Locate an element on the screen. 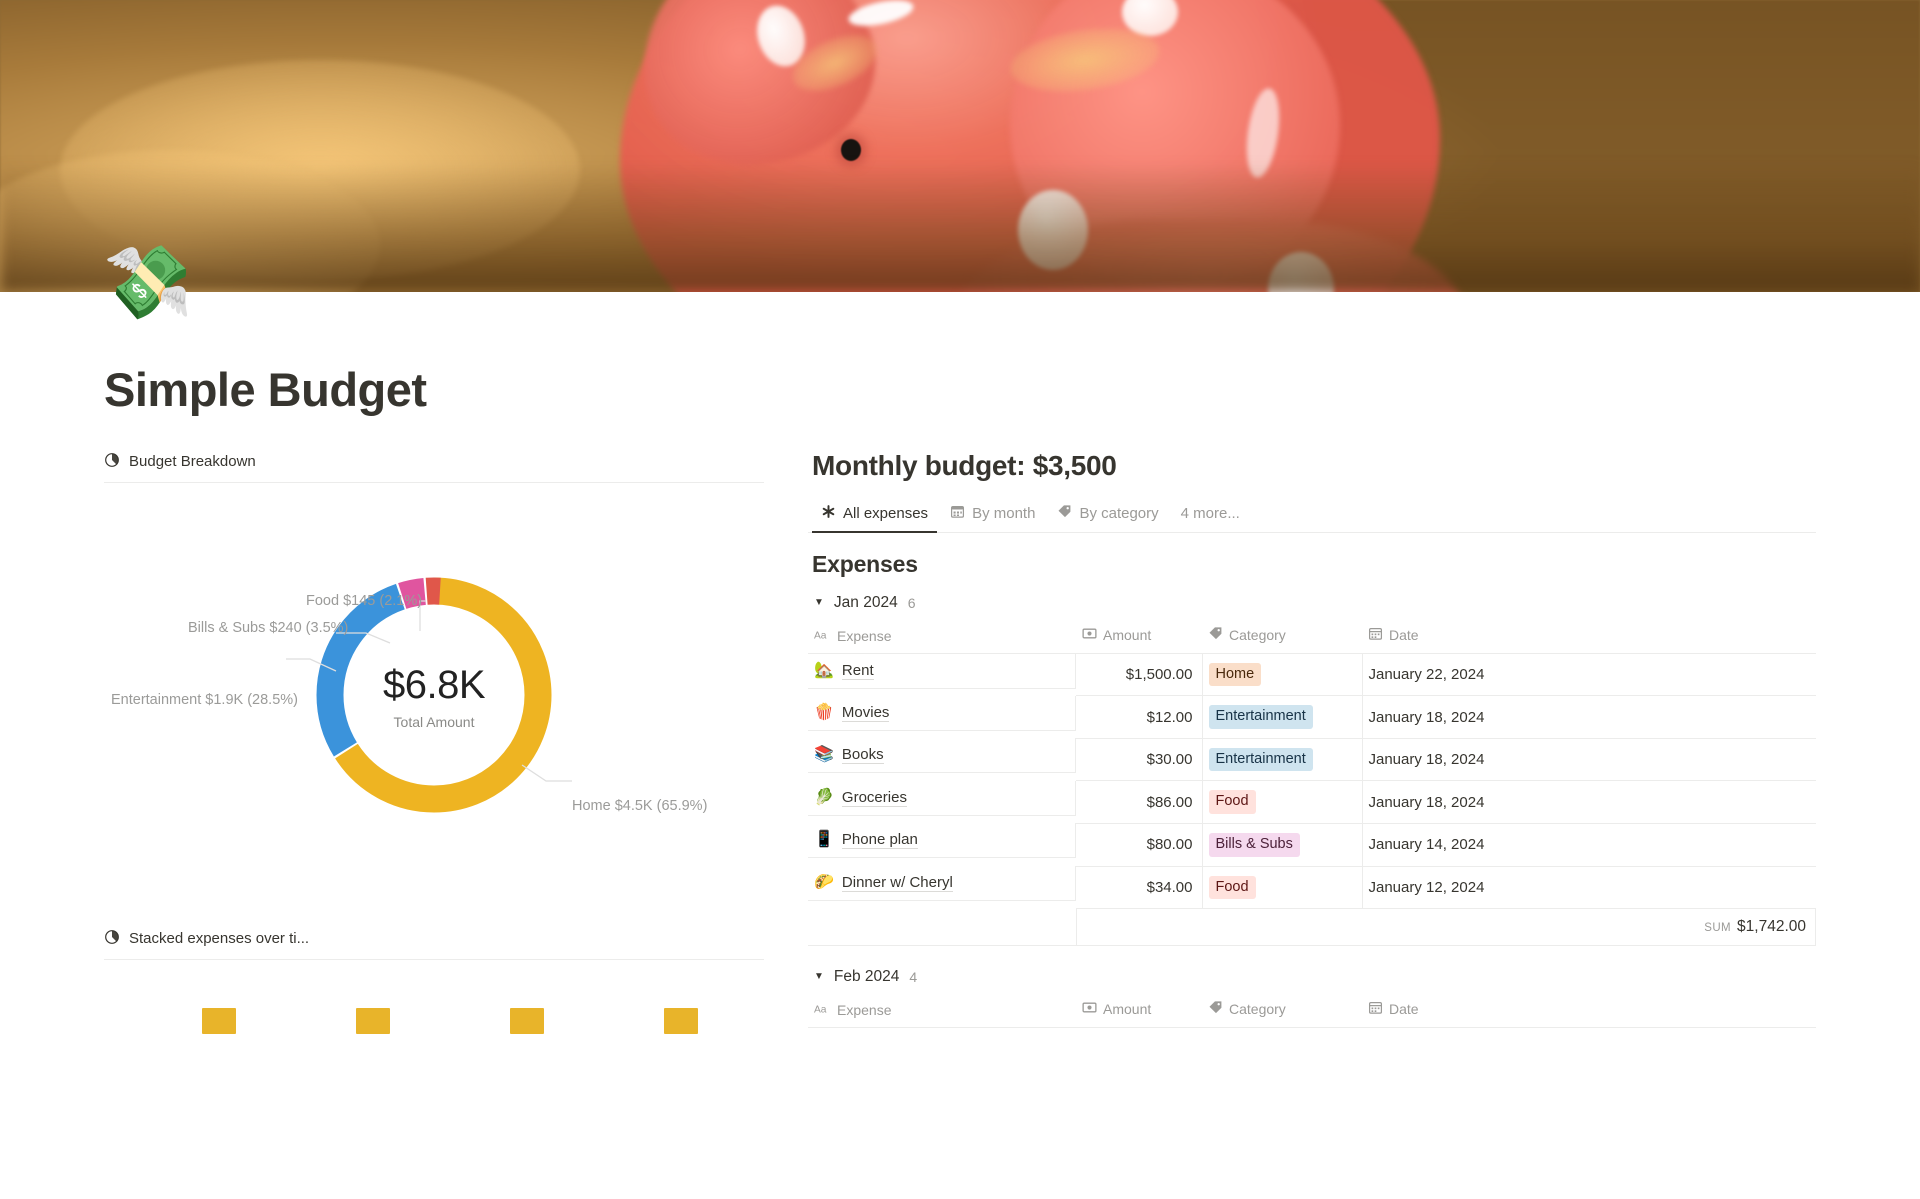  sum-spacer is located at coordinates (942, 927).